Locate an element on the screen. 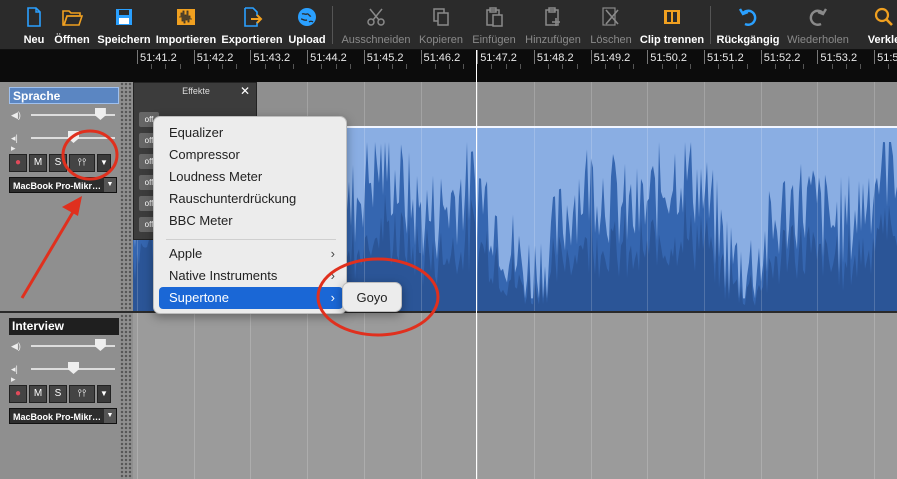 The image size is (897, 479). toolbar-button-exportieren: Exportieren is located at coordinates (252, 25).